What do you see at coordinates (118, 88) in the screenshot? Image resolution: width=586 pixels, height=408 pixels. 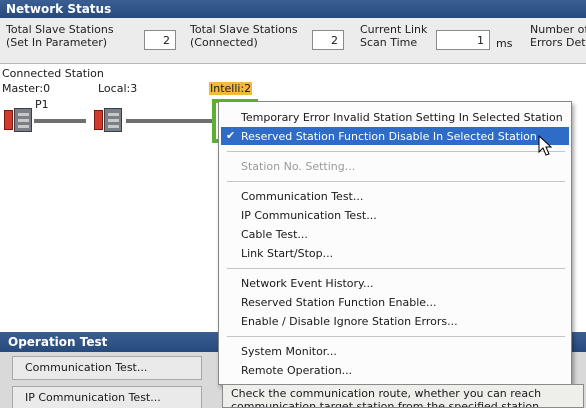 I see `local-station-label: Local:3` at bounding box center [118, 88].